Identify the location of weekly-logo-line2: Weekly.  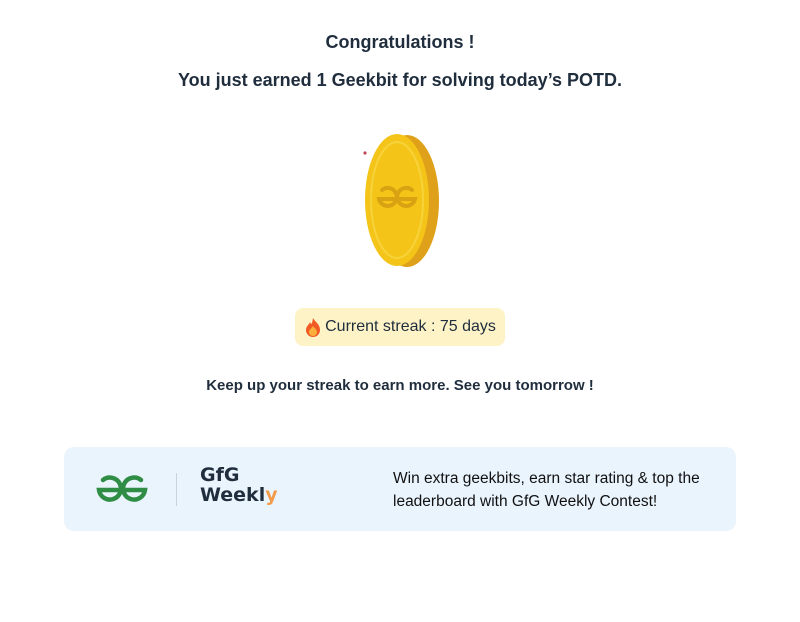
(240, 495).